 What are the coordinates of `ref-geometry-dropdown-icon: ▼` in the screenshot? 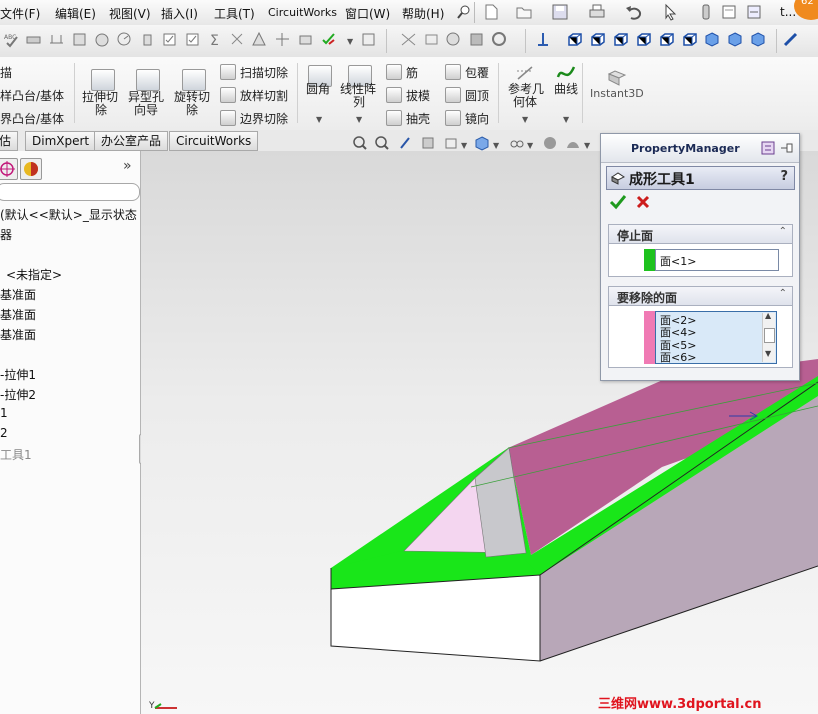 It's located at (525, 119).